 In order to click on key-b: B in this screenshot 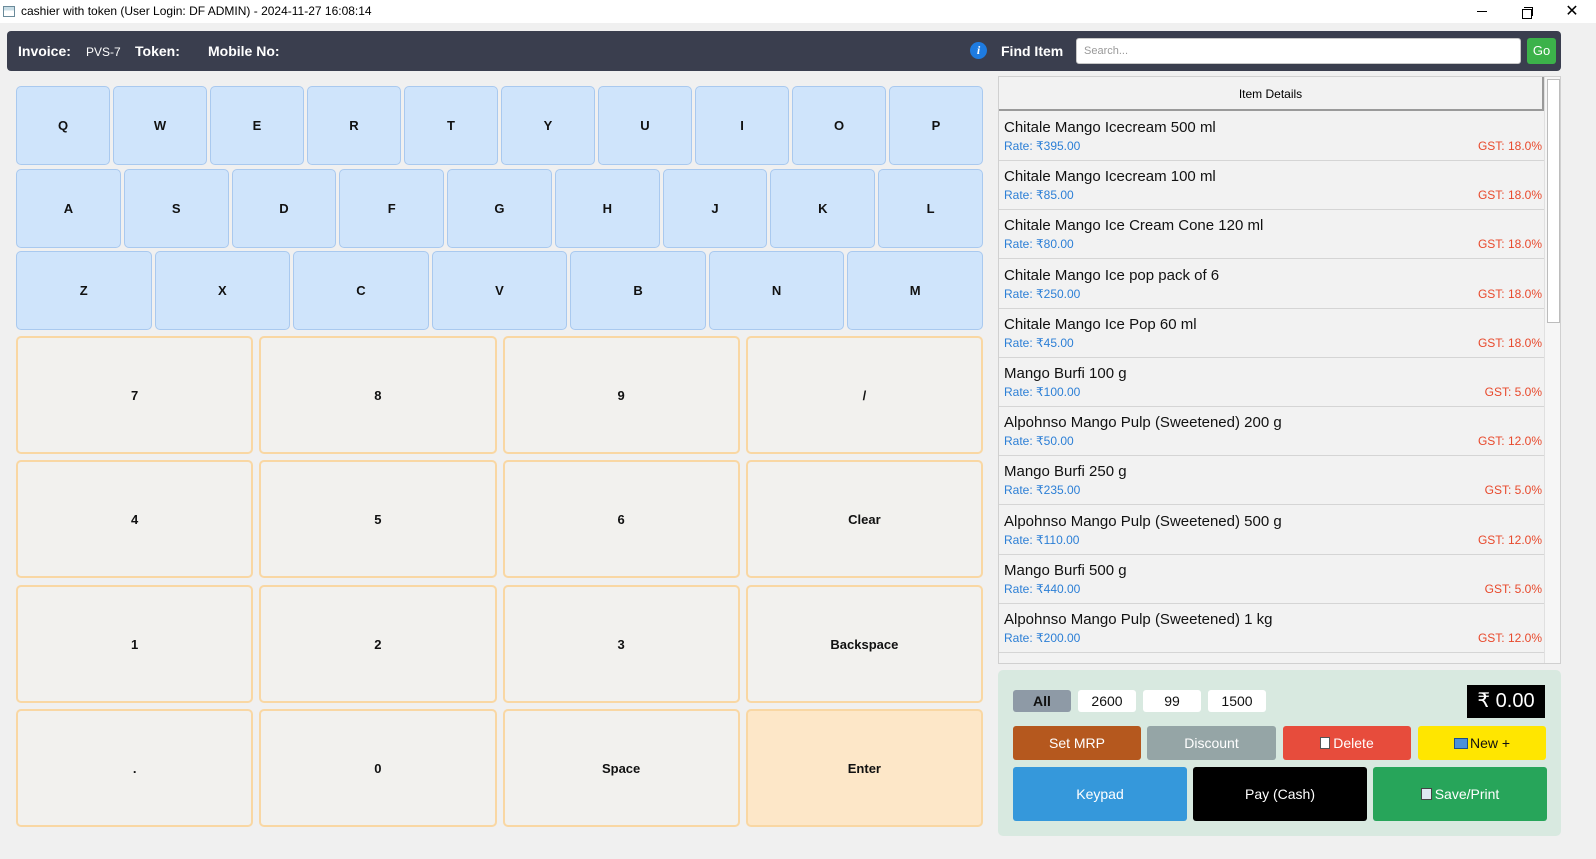, I will do `click(638, 290)`.